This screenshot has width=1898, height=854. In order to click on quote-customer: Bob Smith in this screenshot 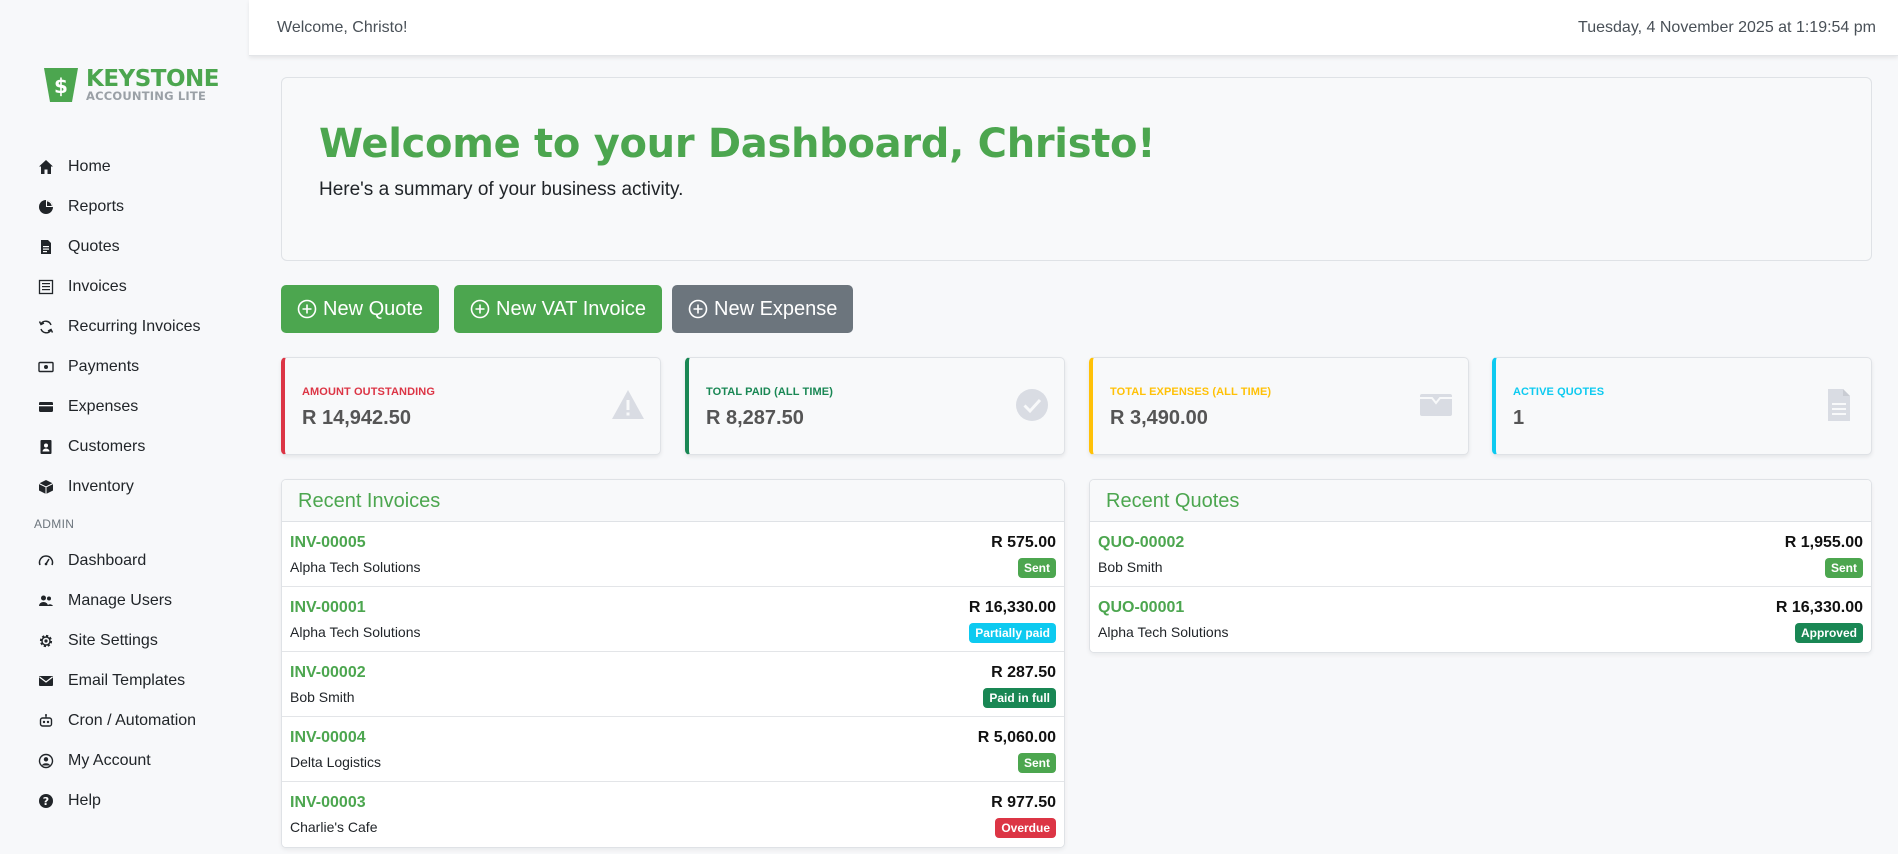, I will do `click(1130, 567)`.